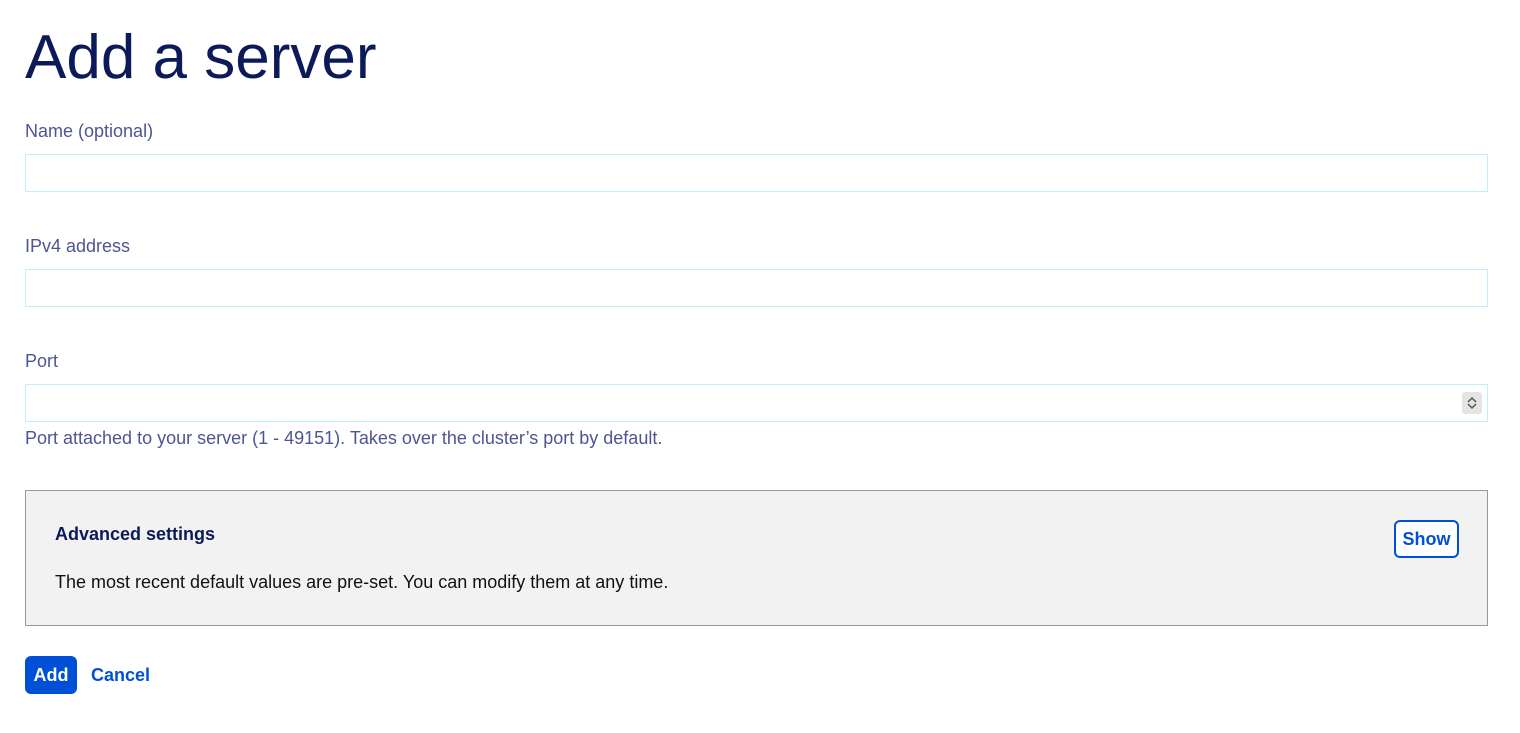  What do you see at coordinates (201, 57) in the screenshot?
I see `page-title: Add a server` at bounding box center [201, 57].